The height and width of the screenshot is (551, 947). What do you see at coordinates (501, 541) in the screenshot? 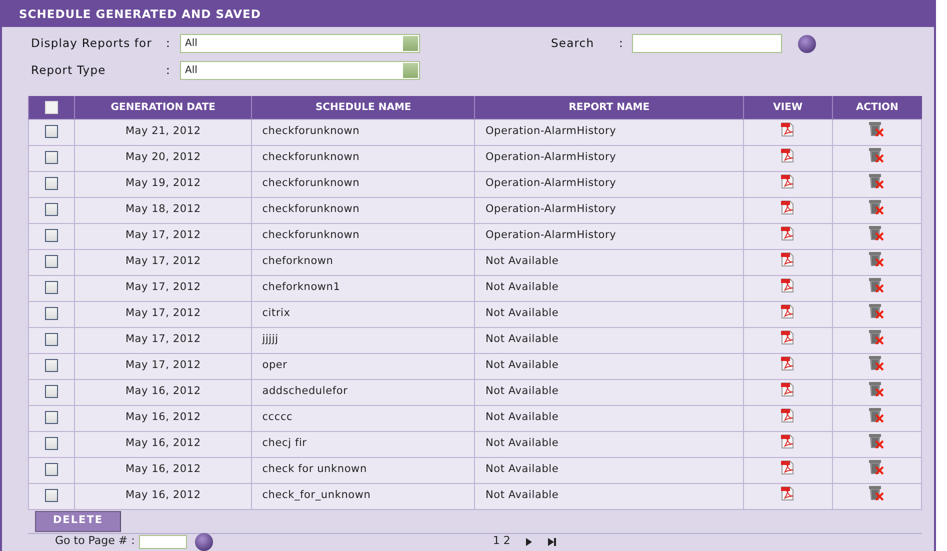
I see `page-links: 1 2` at bounding box center [501, 541].